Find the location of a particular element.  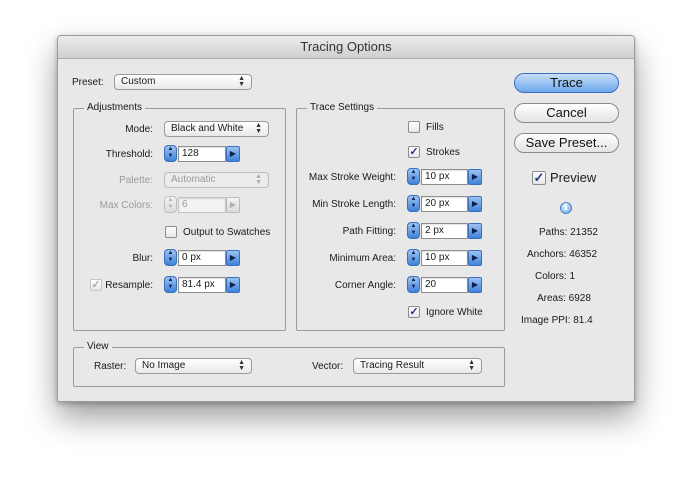

mode-select: Black and White ▲ ▼ is located at coordinates (216, 129).